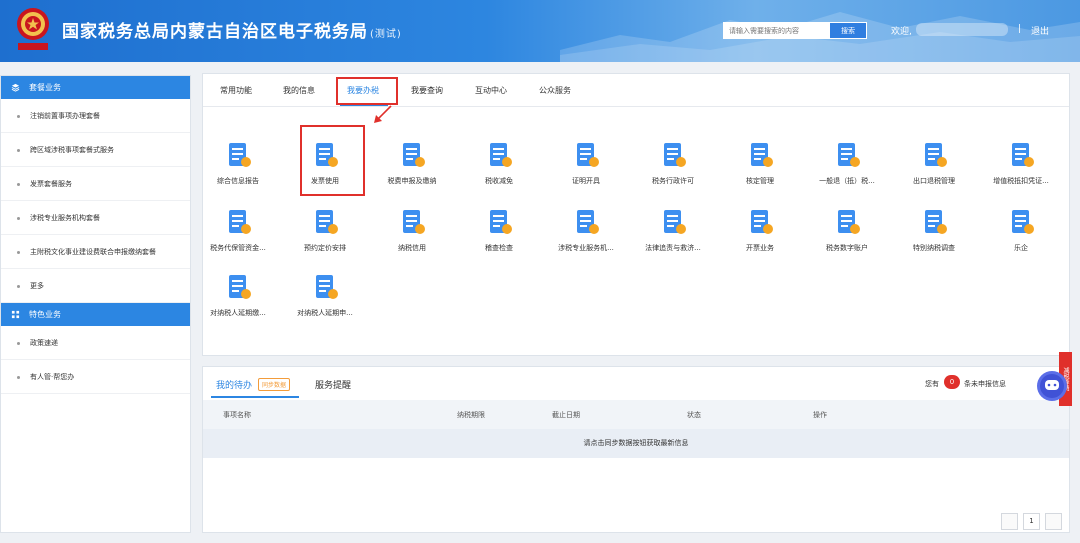 This screenshot has width=1080, height=543. What do you see at coordinates (1023, 222) in the screenshot?
I see `leqi-icon` at bounding box center [1023, 222].